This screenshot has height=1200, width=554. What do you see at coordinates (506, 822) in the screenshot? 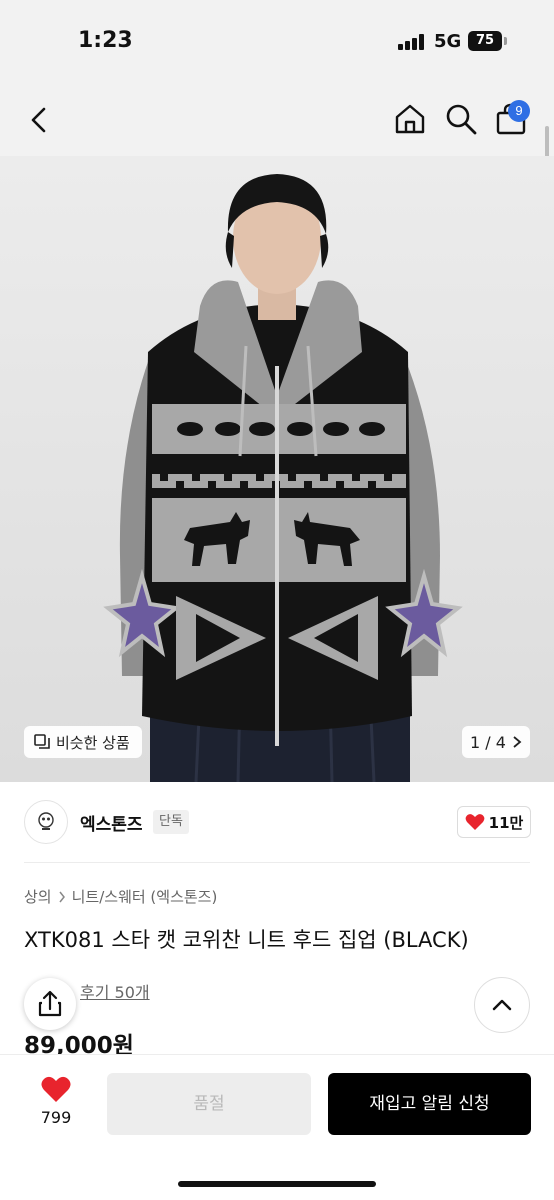
I see `brand-like-count: 11만` at bounding box center [506, 822].